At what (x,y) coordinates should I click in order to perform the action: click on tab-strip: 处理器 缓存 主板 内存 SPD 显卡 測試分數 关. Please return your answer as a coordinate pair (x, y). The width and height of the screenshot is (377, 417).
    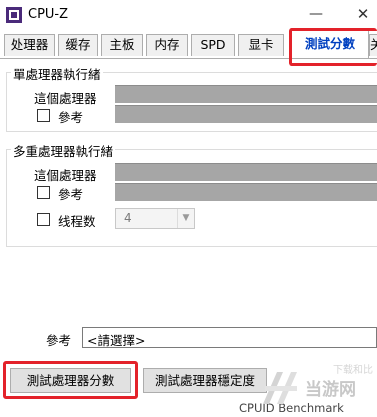
    Looking at the image, I should click on (188, 45).